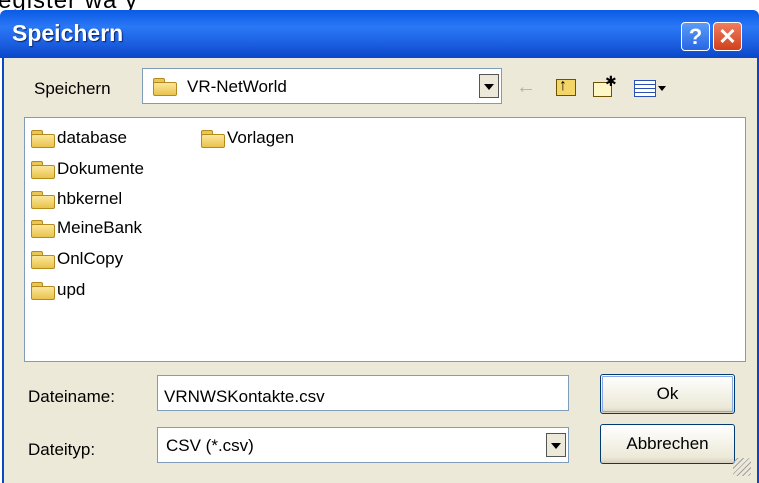 This screenshot has width=759, height=483. I want to click on help-icon: ?, so click(695, 36).